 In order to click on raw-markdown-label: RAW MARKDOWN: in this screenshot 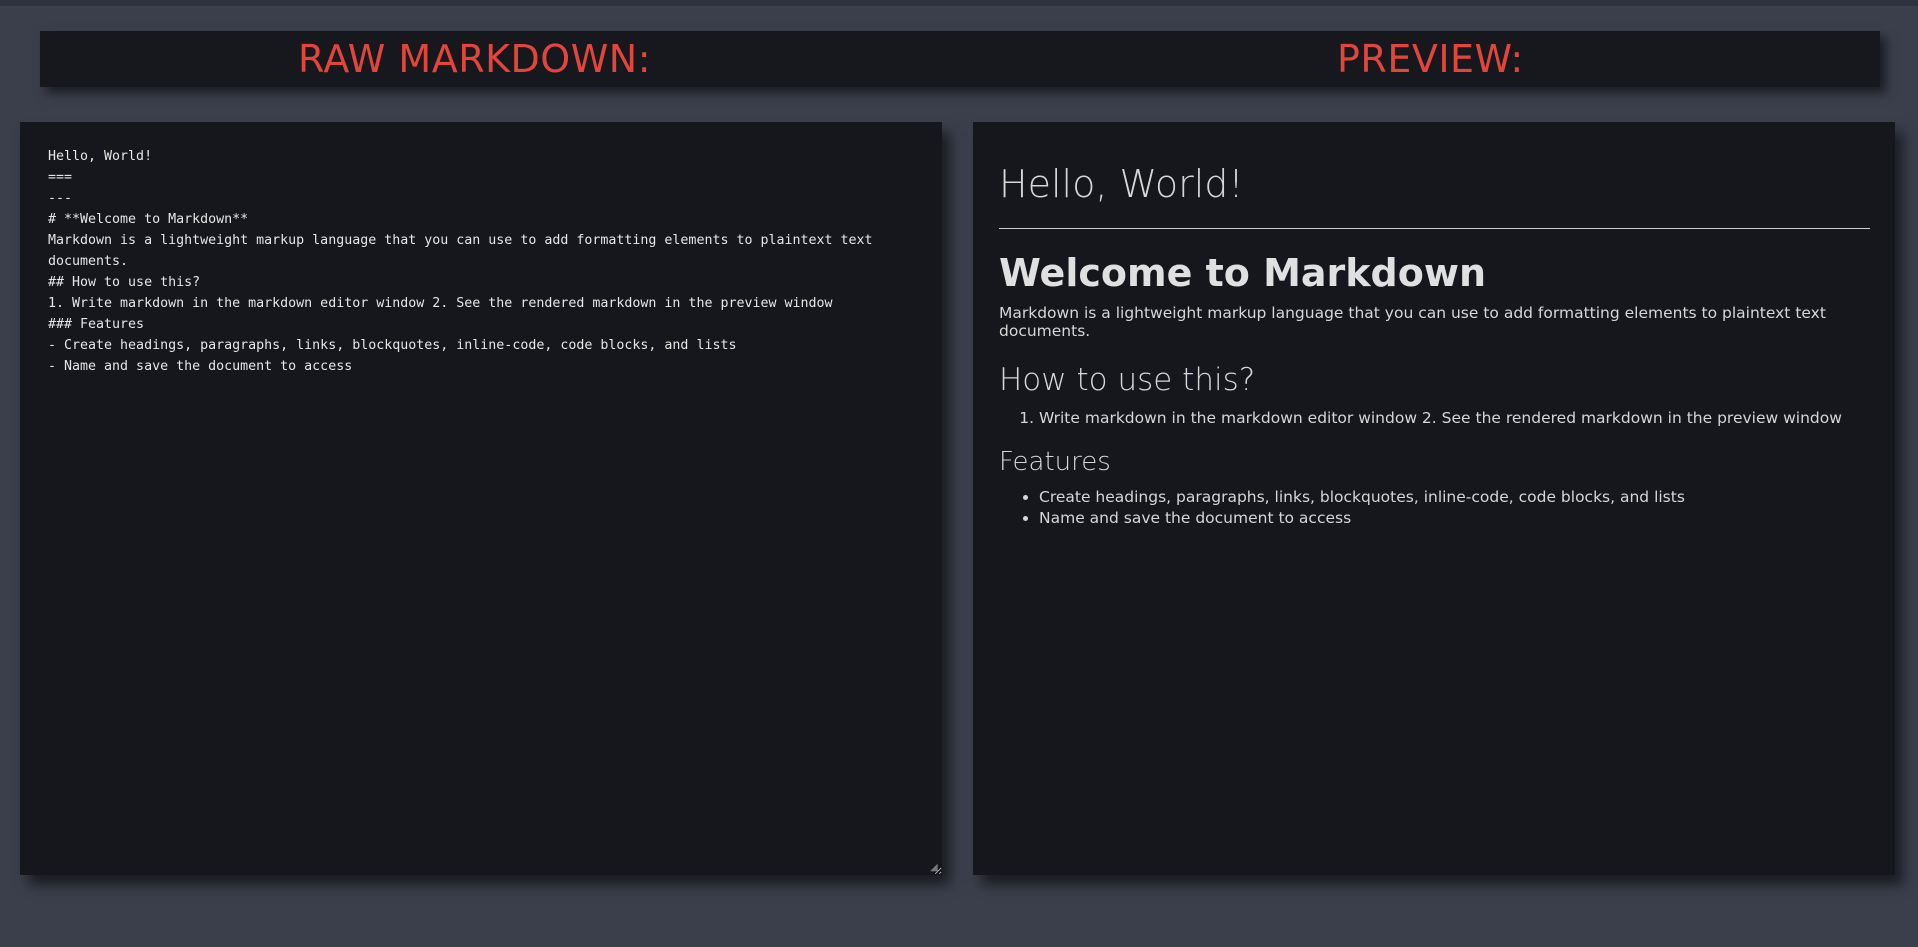, I will do `click(475, 59)`.